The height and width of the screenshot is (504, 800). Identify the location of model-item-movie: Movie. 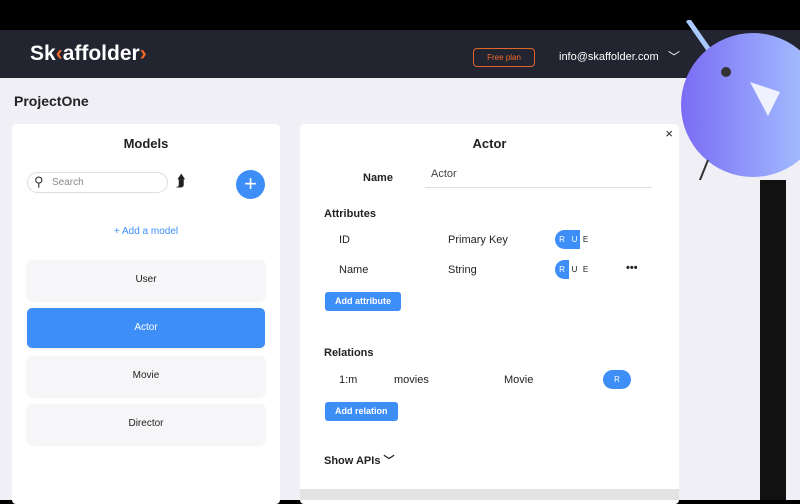
(146, 376).